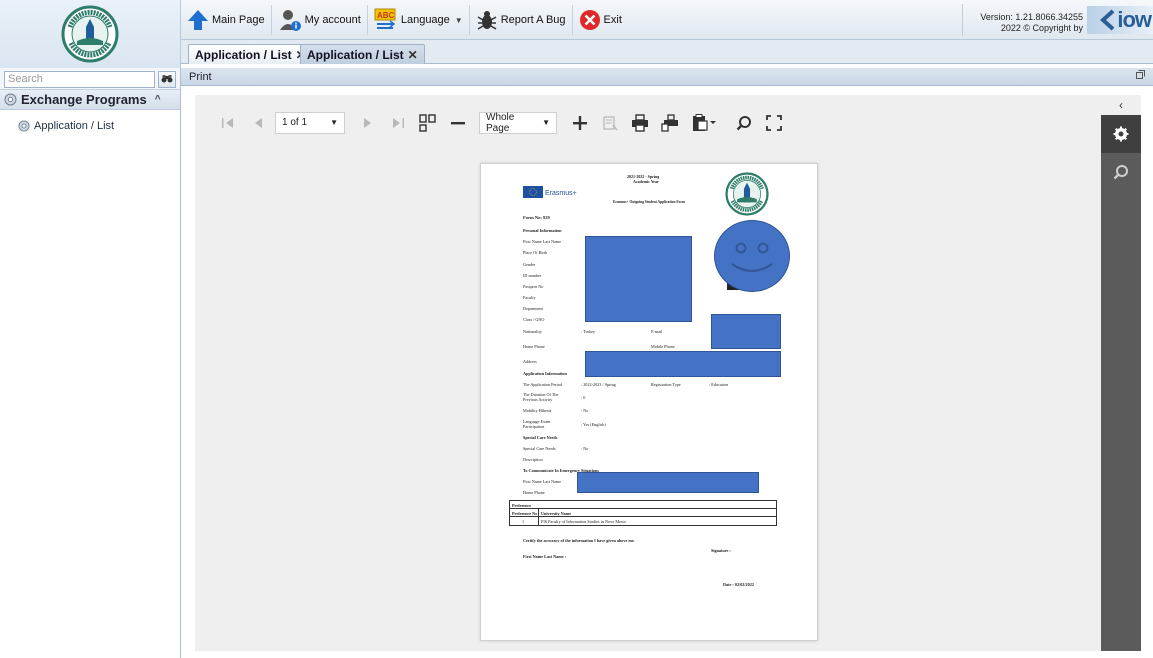 The height and width of the screenshot is (658, 1153). Describe the element at coordinates (90, 34) in the screenshot. I see `university-logo` at that location.